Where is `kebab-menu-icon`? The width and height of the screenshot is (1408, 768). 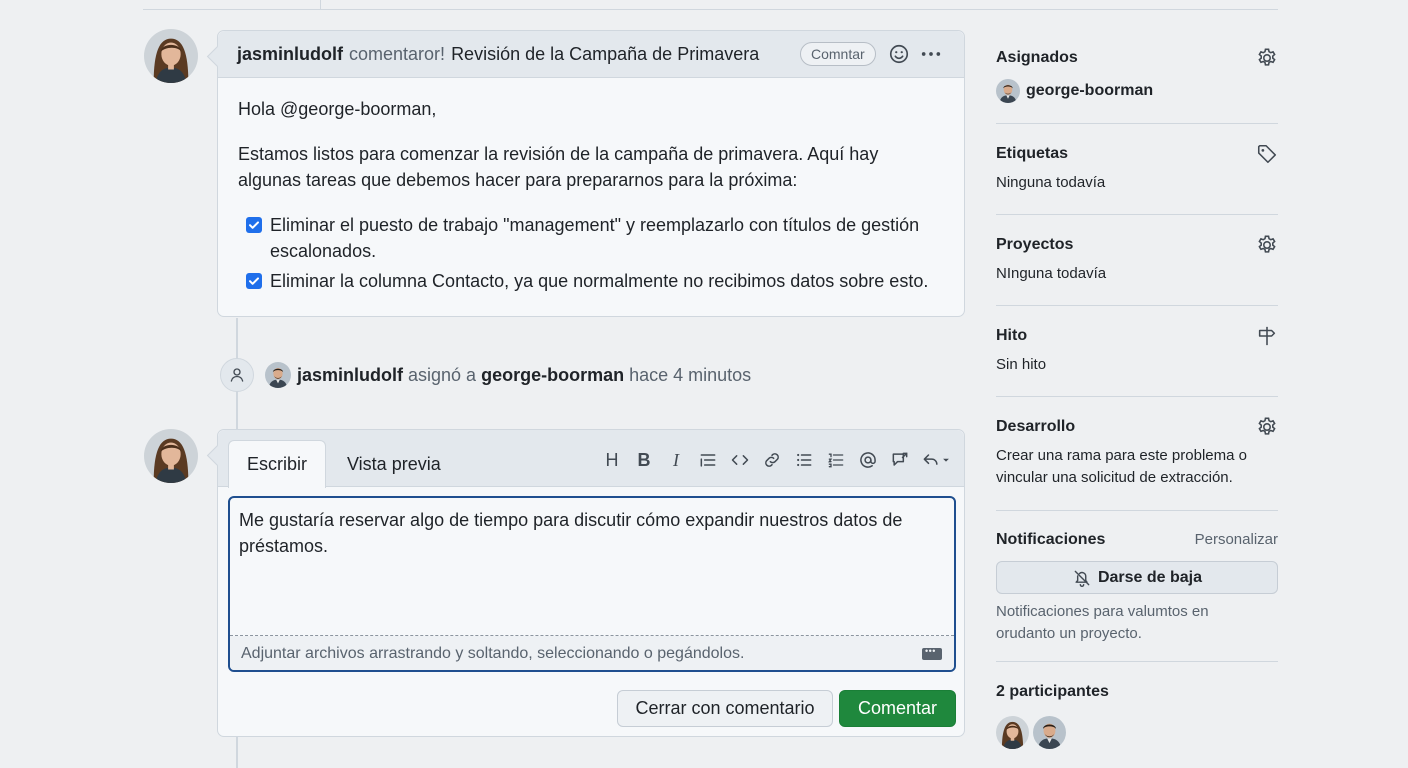
kebab-menu-icon is located at coordinates (931, 54).